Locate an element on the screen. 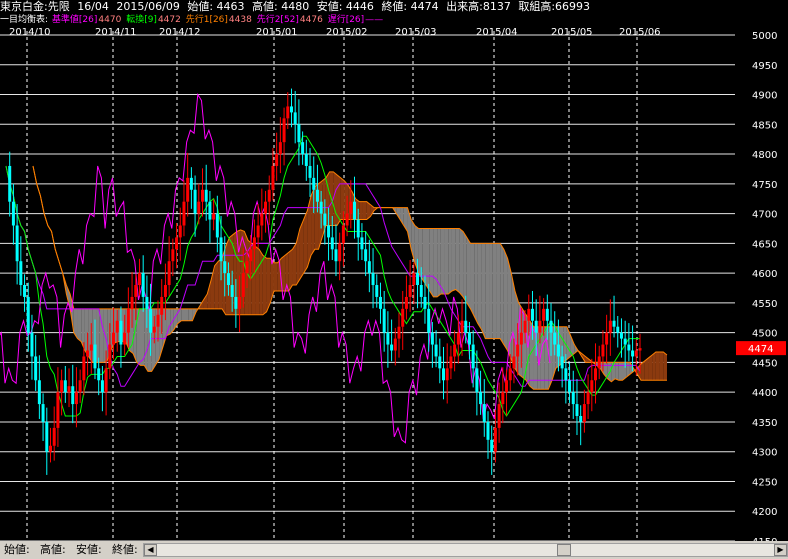 This screenshot has height=559, width=788. y-tick-label: 4250 is located at coordinates (764, 482).